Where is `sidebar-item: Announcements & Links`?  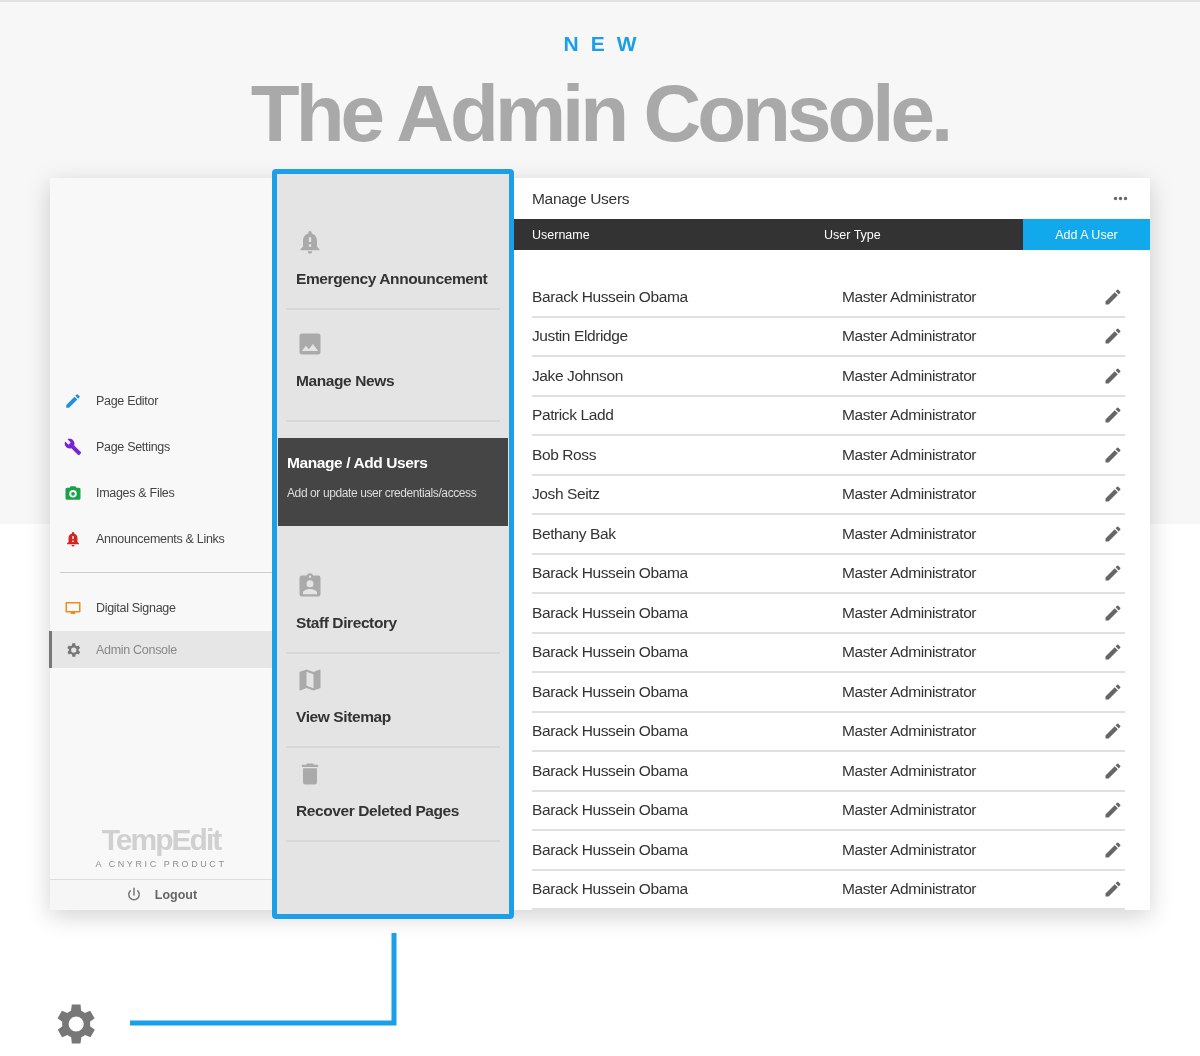
sidebar-item: Announcements & Links is located at coordinates (160, 539).